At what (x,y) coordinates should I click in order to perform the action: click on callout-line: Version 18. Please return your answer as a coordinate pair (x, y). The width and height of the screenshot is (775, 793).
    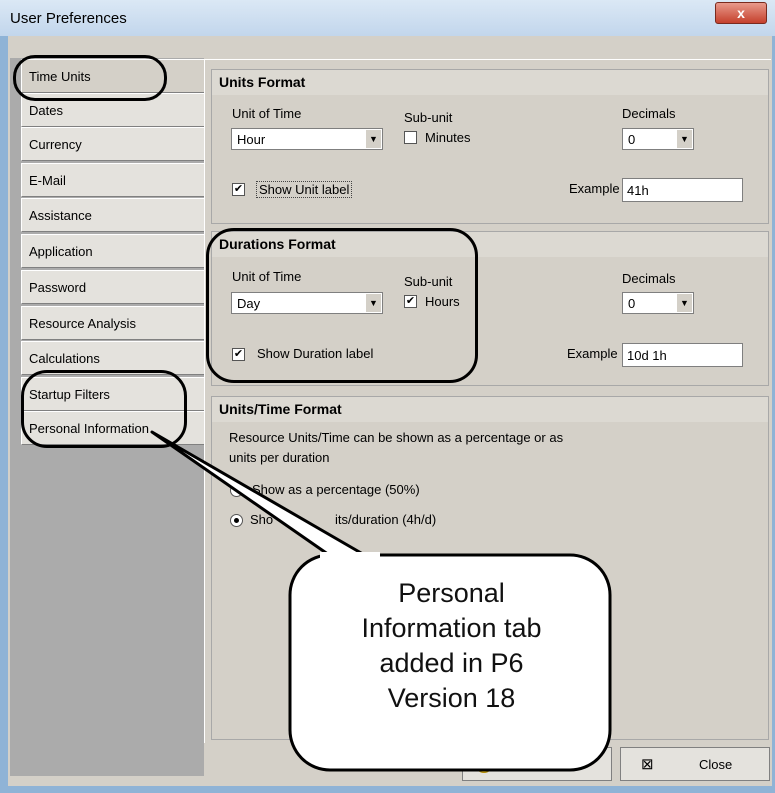
    Looking at the image, I should click on (451, 698).